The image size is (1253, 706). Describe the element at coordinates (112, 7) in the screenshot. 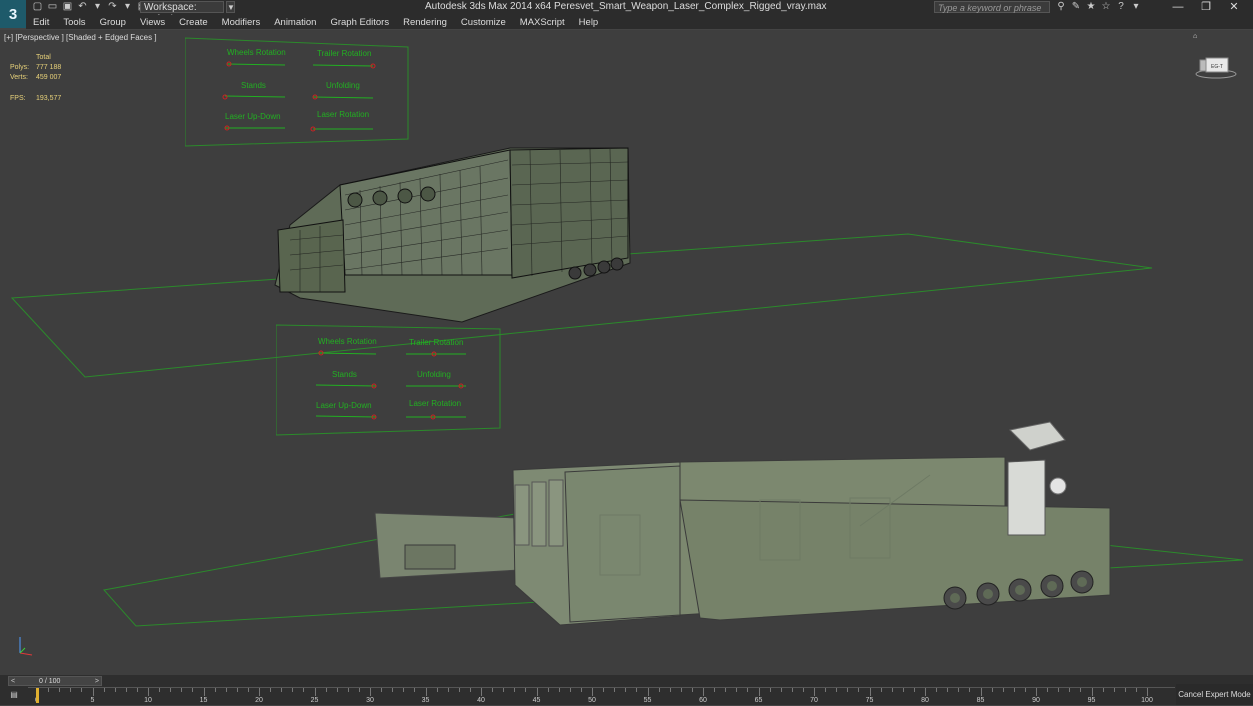

I see `redo-icon: ↷` at that location.